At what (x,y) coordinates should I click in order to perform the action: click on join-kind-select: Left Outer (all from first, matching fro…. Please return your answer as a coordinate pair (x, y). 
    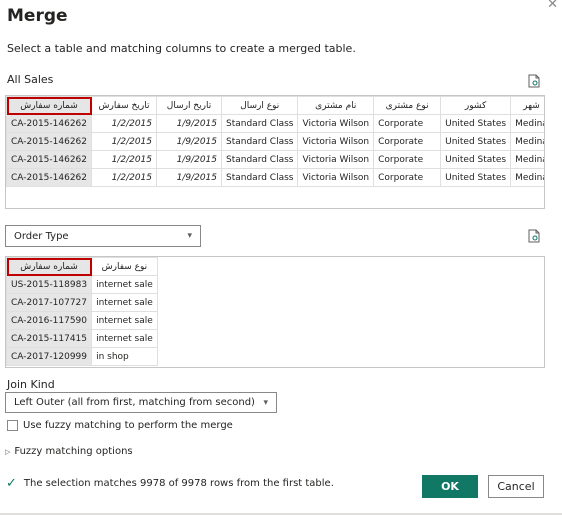
    Looking at the image, I should click on (141, 402).